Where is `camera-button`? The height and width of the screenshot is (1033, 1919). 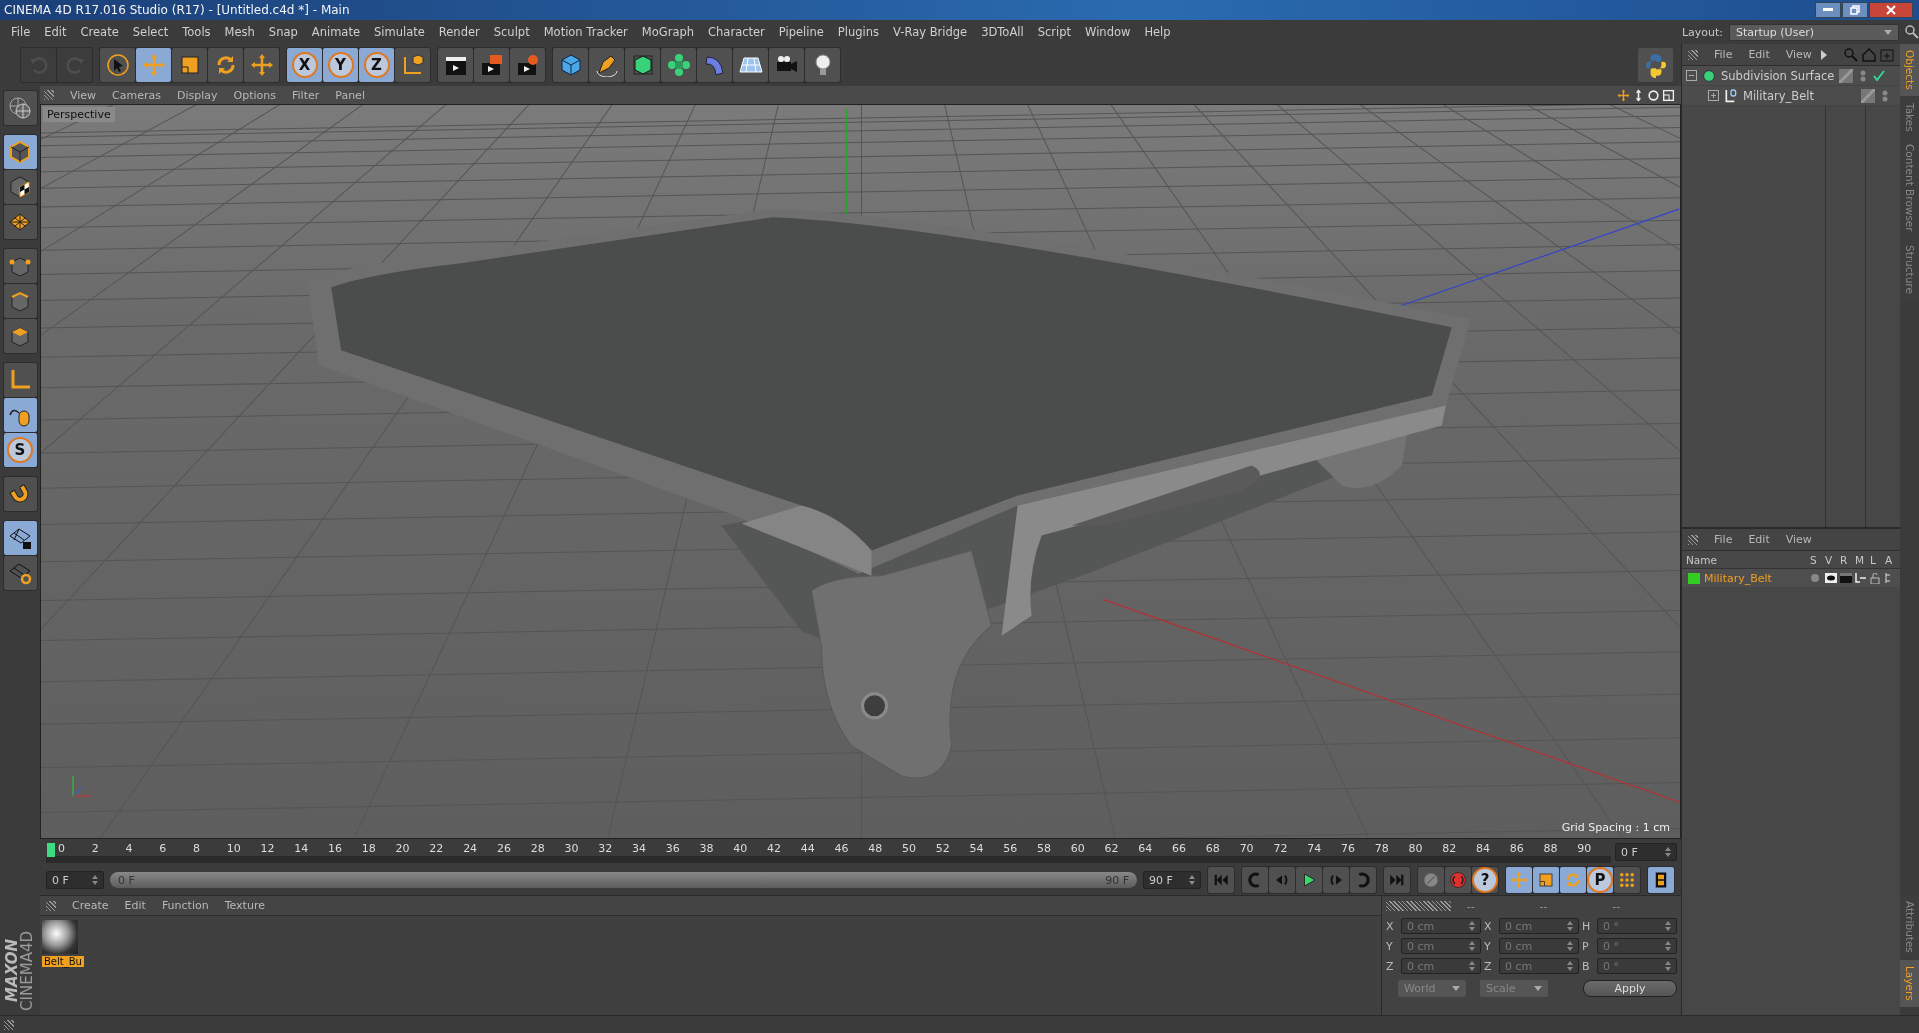 camera-button is located at coordinates (786, 65).